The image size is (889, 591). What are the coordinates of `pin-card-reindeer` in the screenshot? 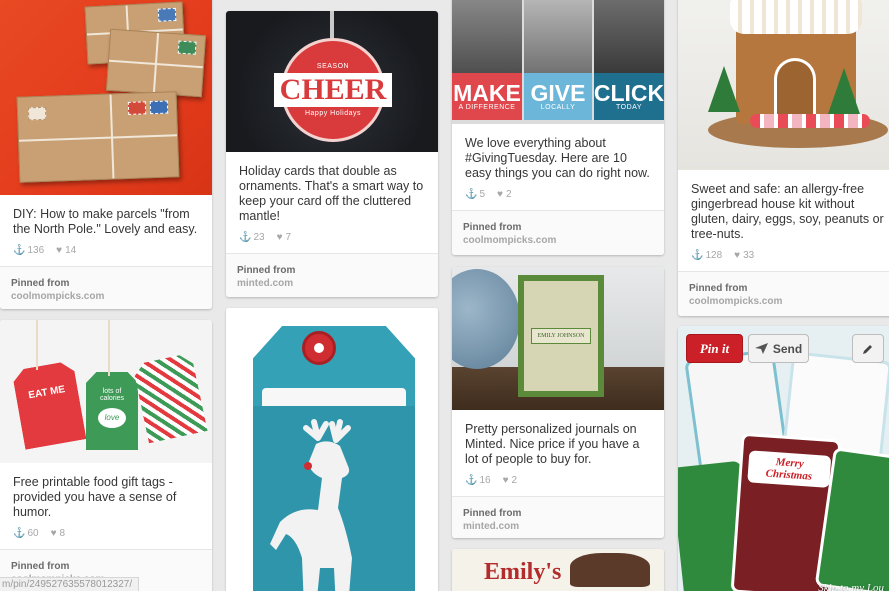 It's located at (332, 449).